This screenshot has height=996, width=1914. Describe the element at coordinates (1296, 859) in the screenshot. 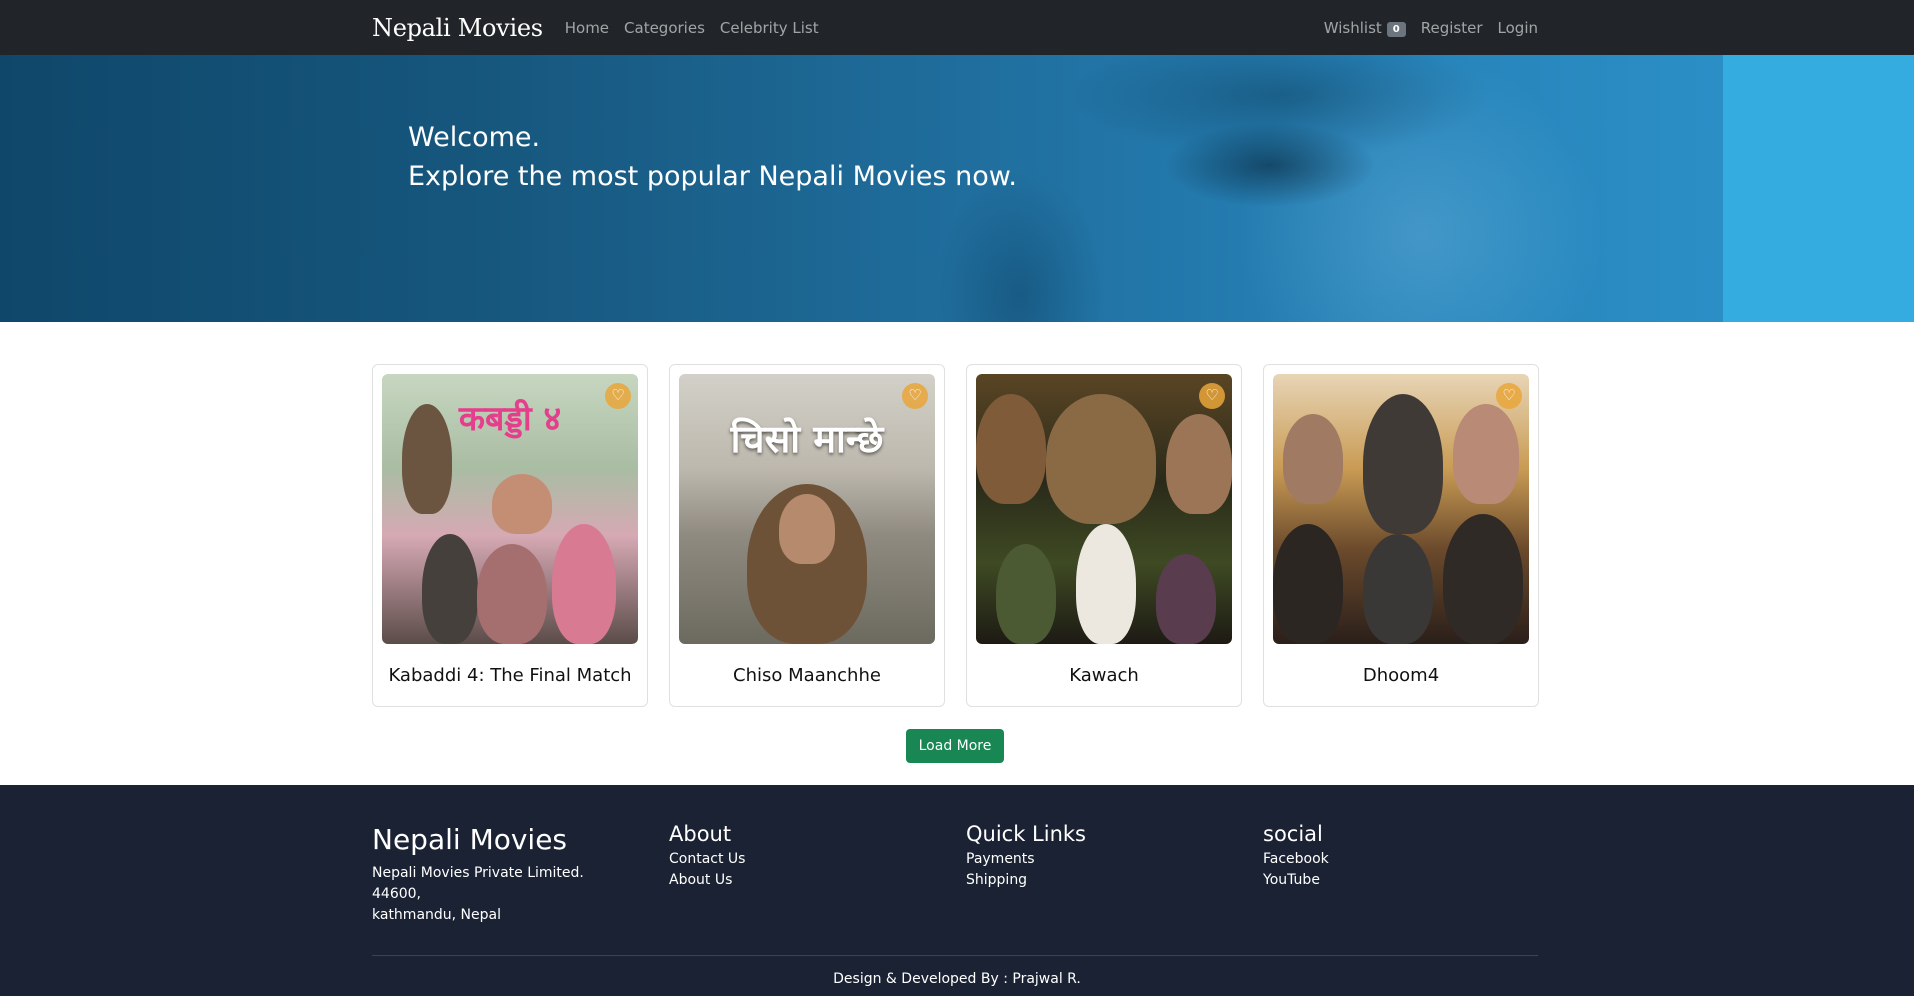

I see `footer-link-facebook: Facebook` at that location.